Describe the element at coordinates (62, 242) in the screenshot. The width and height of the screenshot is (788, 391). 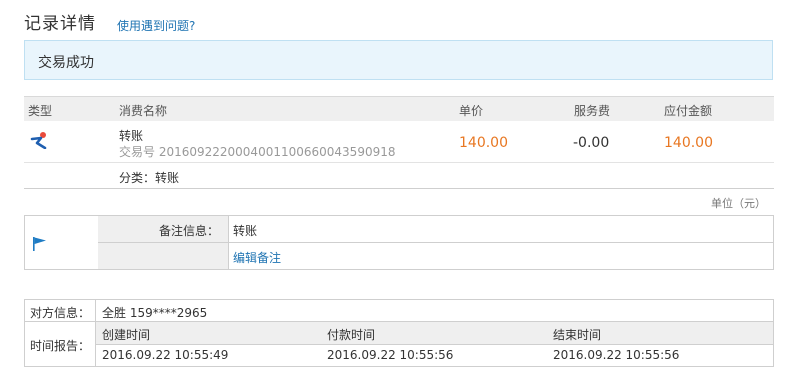
I see `note-flag-cell` at that location.